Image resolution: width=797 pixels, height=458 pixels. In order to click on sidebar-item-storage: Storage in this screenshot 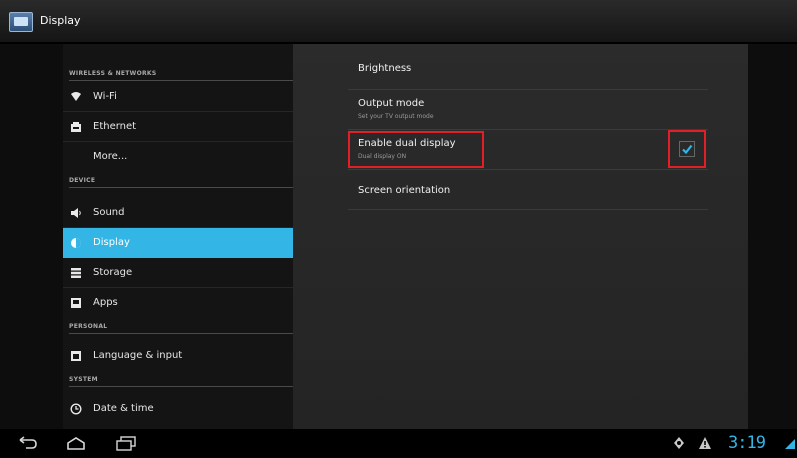, I will do `click(178, 273)`.